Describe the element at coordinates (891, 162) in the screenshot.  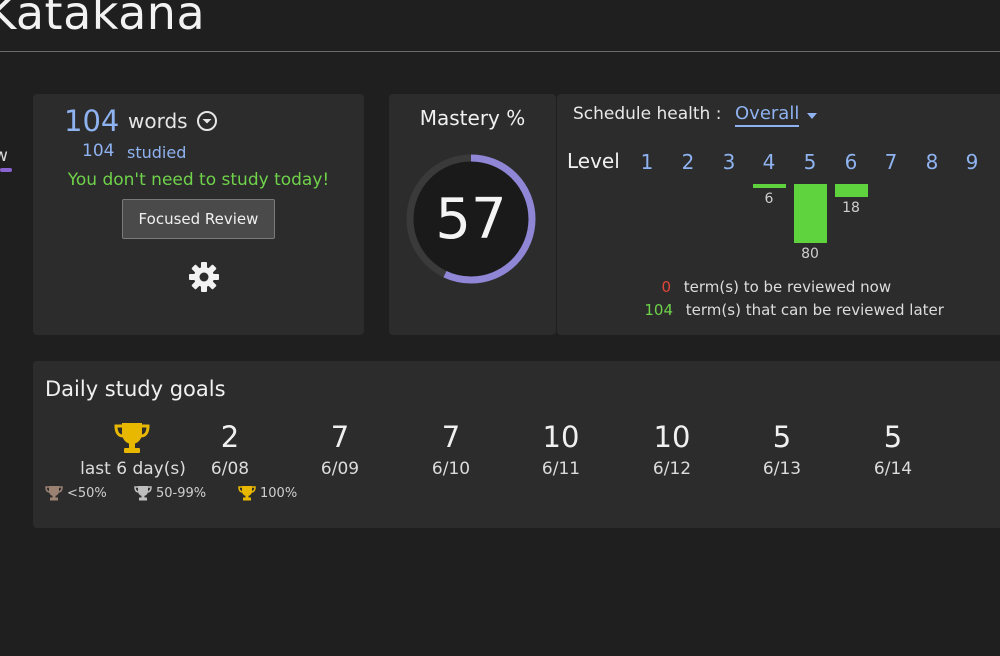
I see `level-7-button: 7` at that location.